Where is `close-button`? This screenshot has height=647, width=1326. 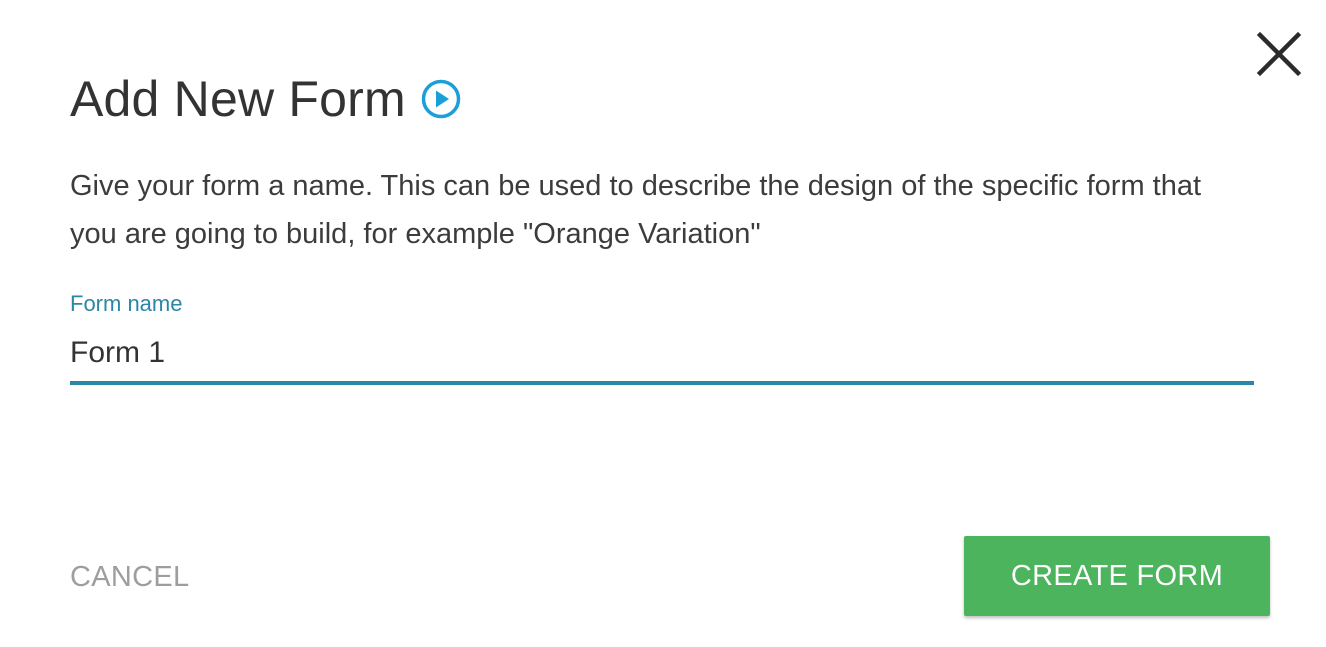
close-button is located at coordinates (1279, 54).